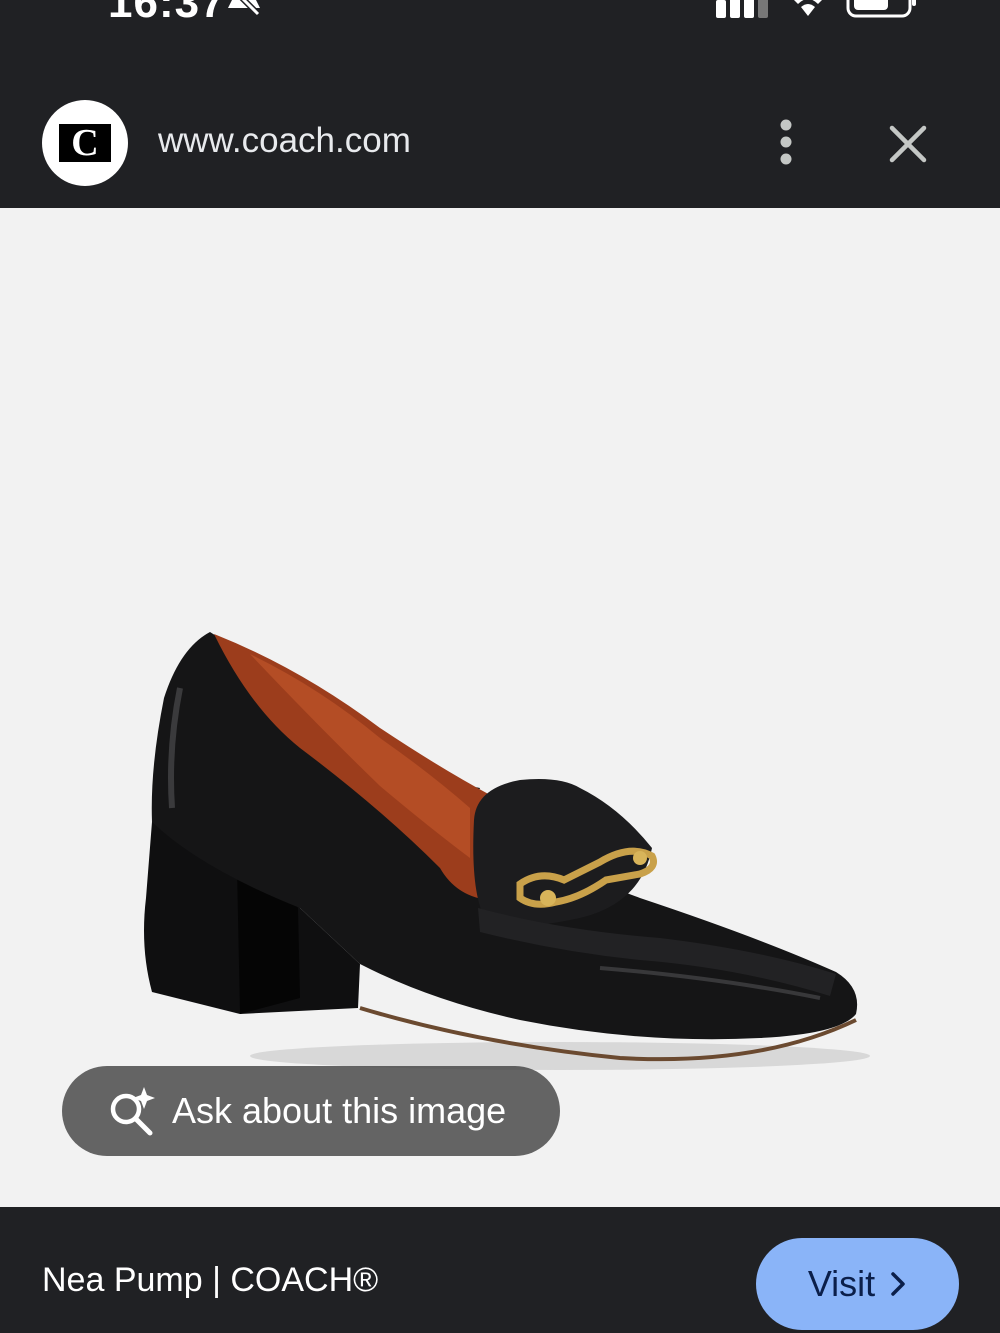  Describe the element at coordinates (898, 1284) in the screenshot. I see `chevron-right-icon` at that location.